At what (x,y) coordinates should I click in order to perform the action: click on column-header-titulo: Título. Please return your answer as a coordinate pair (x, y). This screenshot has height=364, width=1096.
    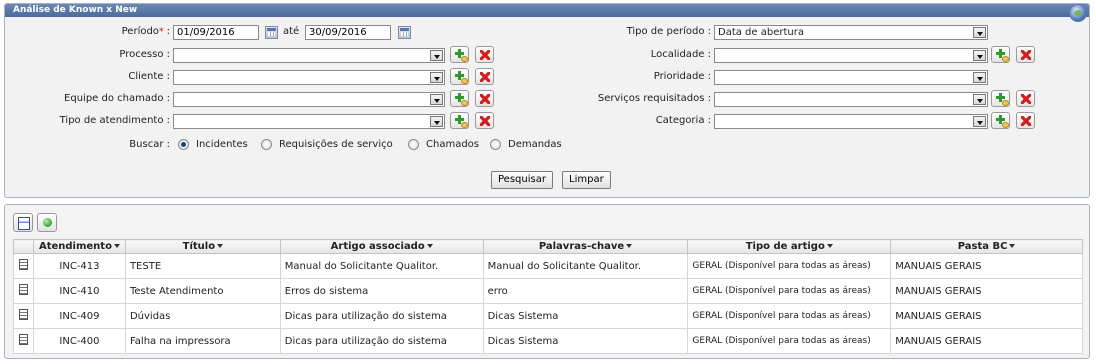
    Looking at the image, I should click on (202, 246).